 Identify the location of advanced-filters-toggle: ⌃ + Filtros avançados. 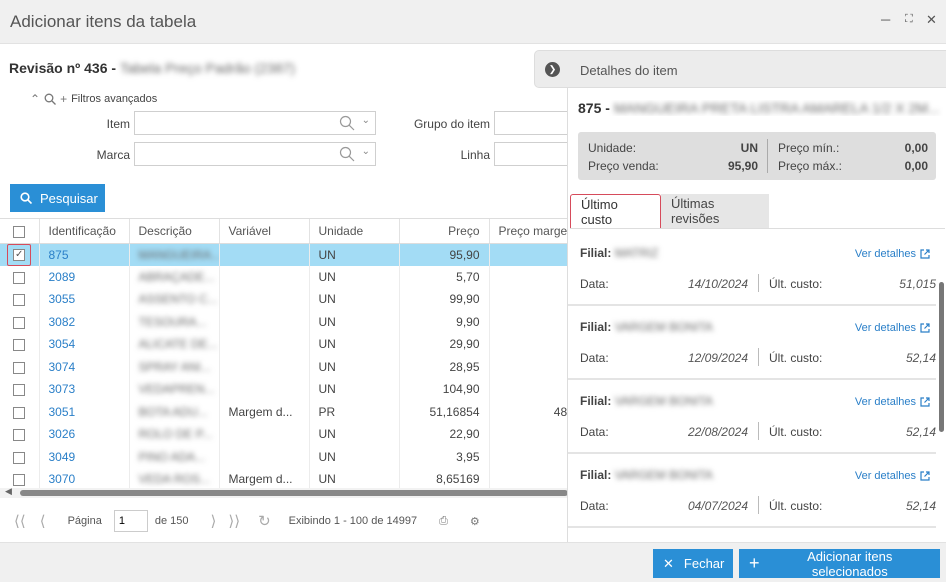
(93, 99).